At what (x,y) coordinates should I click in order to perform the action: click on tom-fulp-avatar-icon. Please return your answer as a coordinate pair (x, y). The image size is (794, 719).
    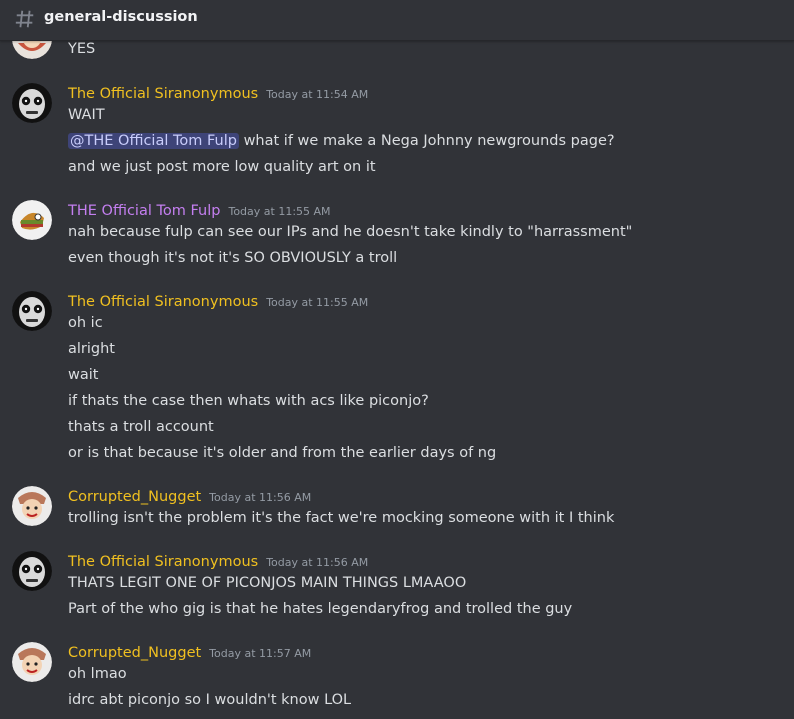
    Looking at the image, I should click on (32, 220).